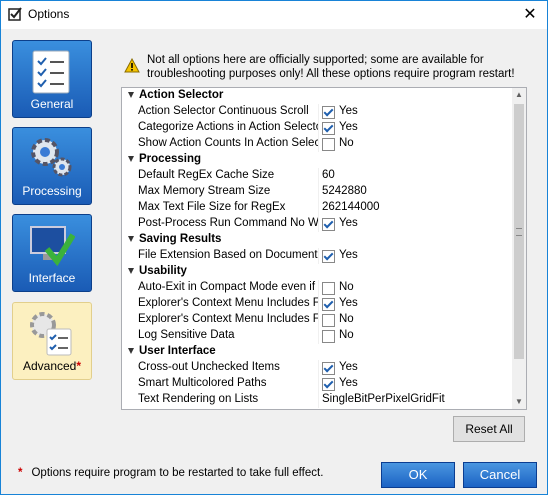 Image resolution: width=548 pixels, height=495 pixels. I want to click on property-name: Default RegEx Cache Size, so click(206, 175).